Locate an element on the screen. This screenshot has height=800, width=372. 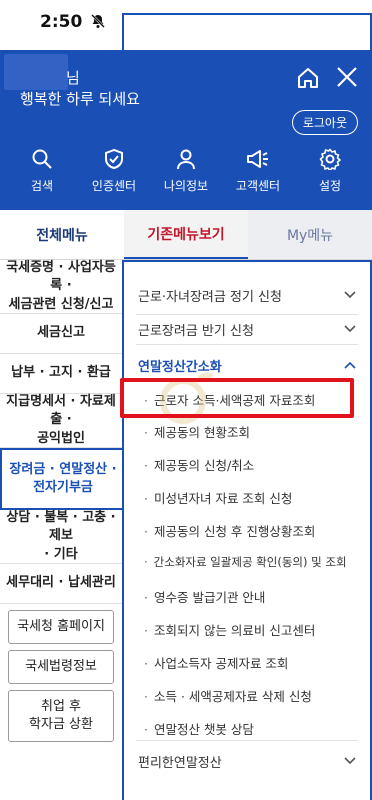
menu-item-label: 근로·자녀장려금 정기 신청 is located at coordinates (210, 297).